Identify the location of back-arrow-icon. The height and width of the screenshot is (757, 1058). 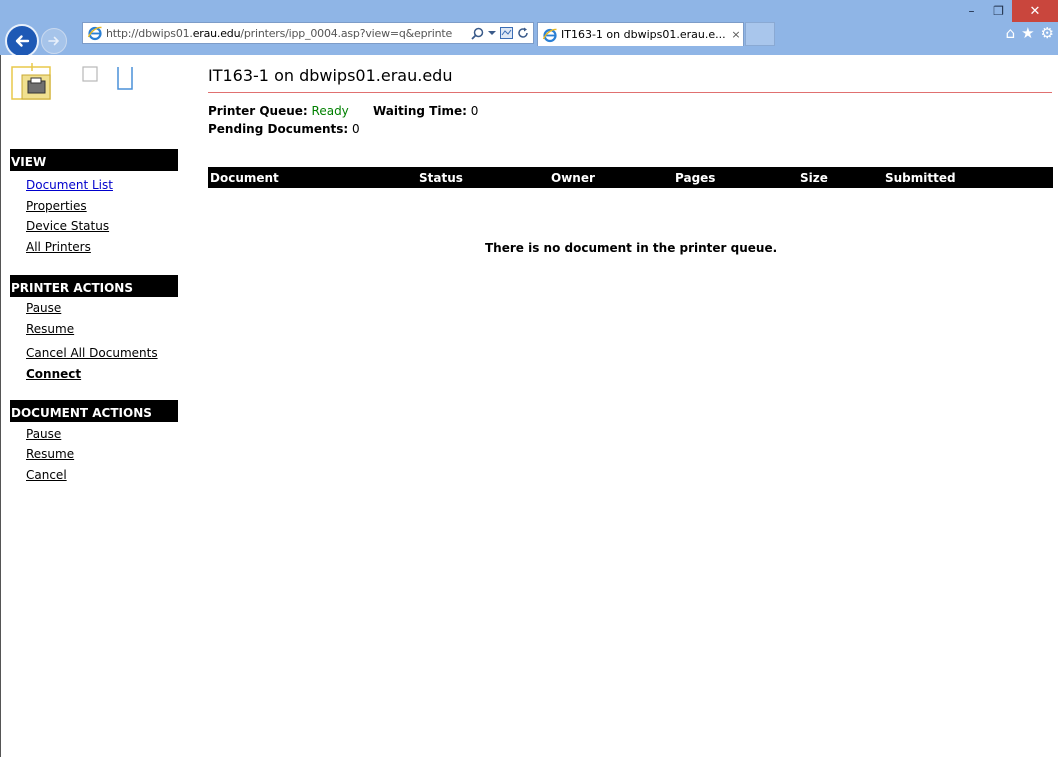
(22, 41).